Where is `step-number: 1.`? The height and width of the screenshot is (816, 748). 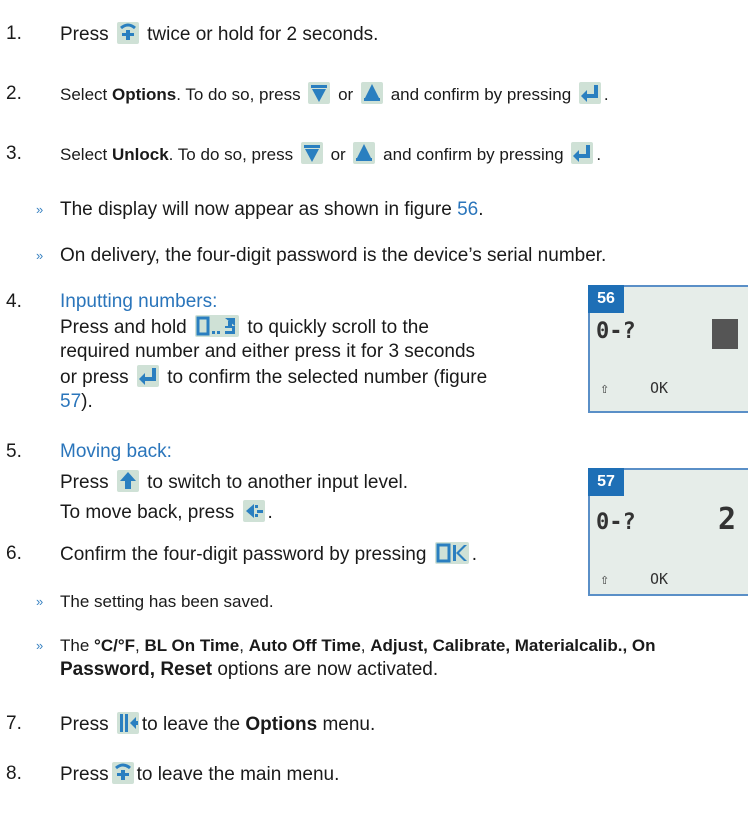 step-number: 1. is located at coordinates (14, 33).